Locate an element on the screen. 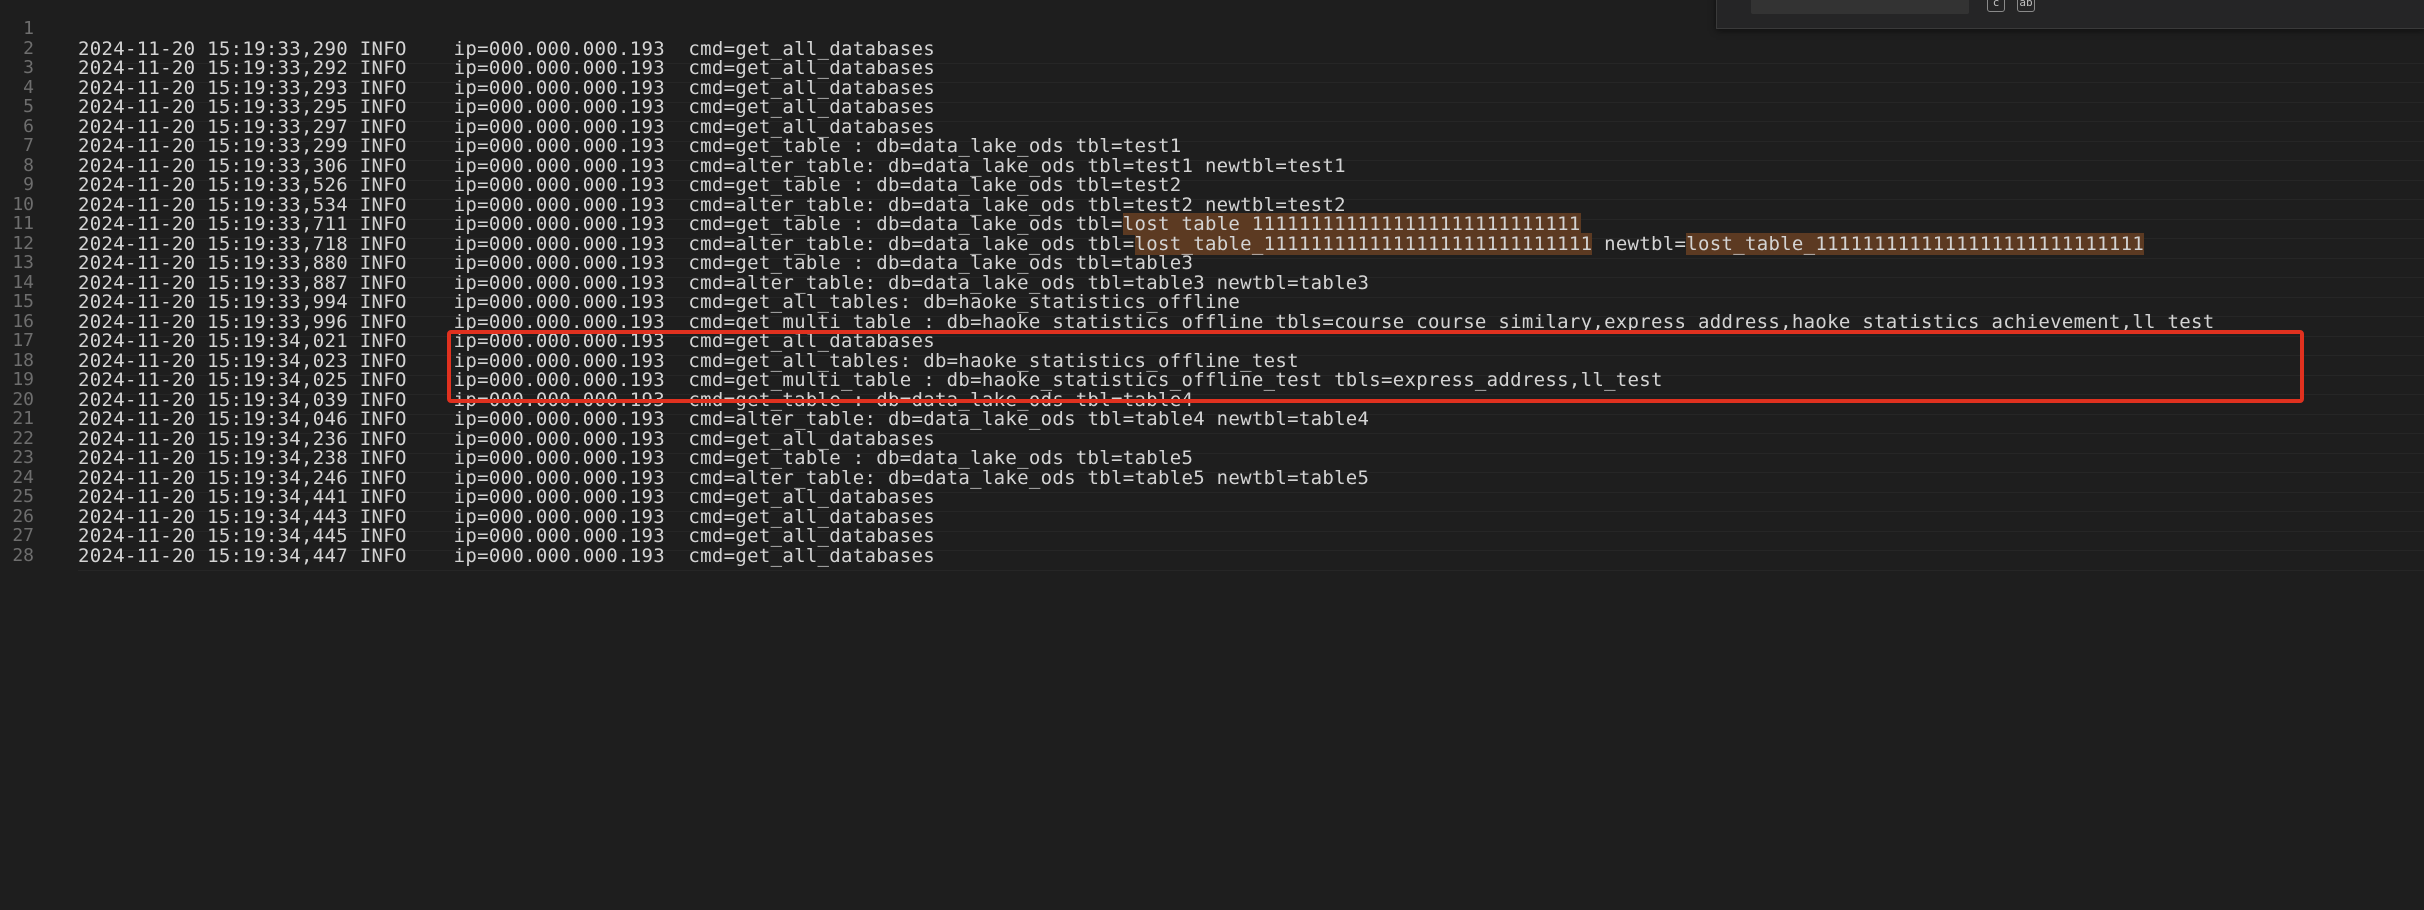  find-input is located at coordinates (1860, 7).